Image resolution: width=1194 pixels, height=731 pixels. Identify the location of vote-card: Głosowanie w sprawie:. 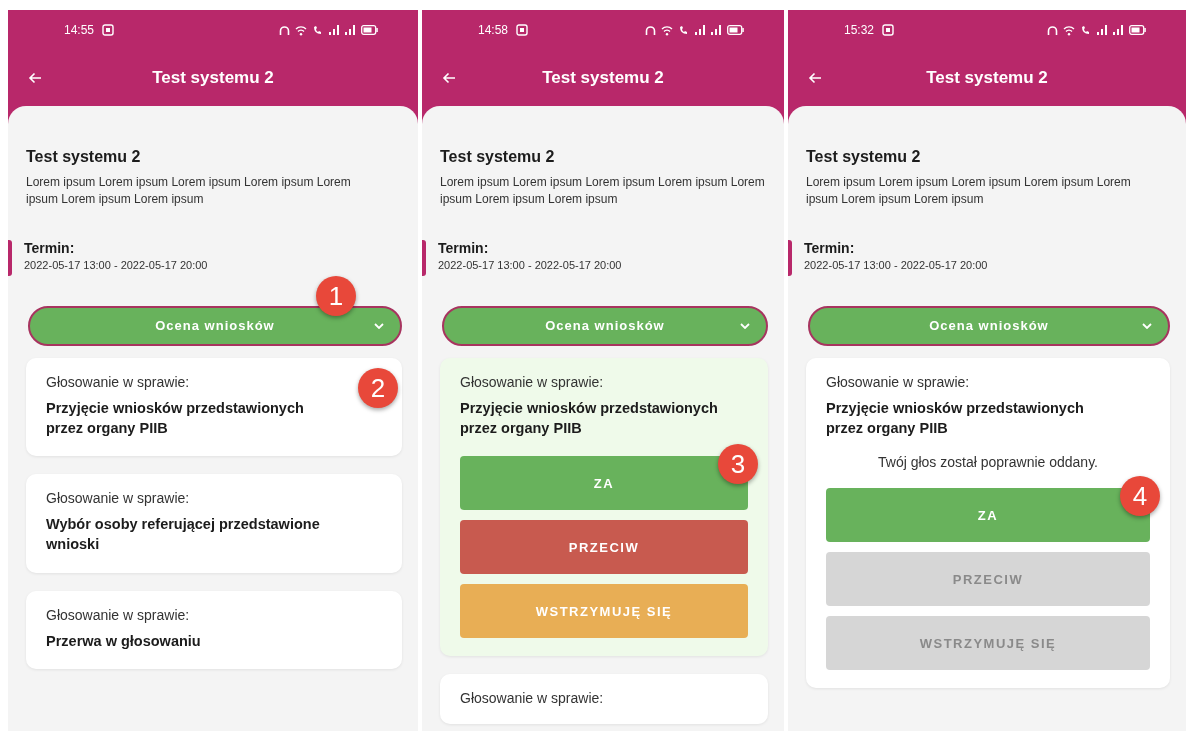
(604, 699).